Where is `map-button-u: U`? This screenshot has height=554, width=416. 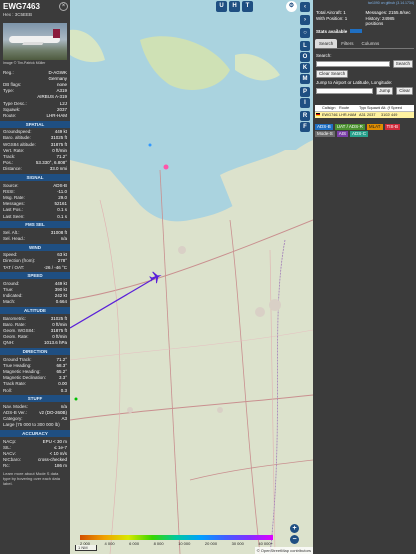 map-button-u: U is located at coordinates (221, 6).